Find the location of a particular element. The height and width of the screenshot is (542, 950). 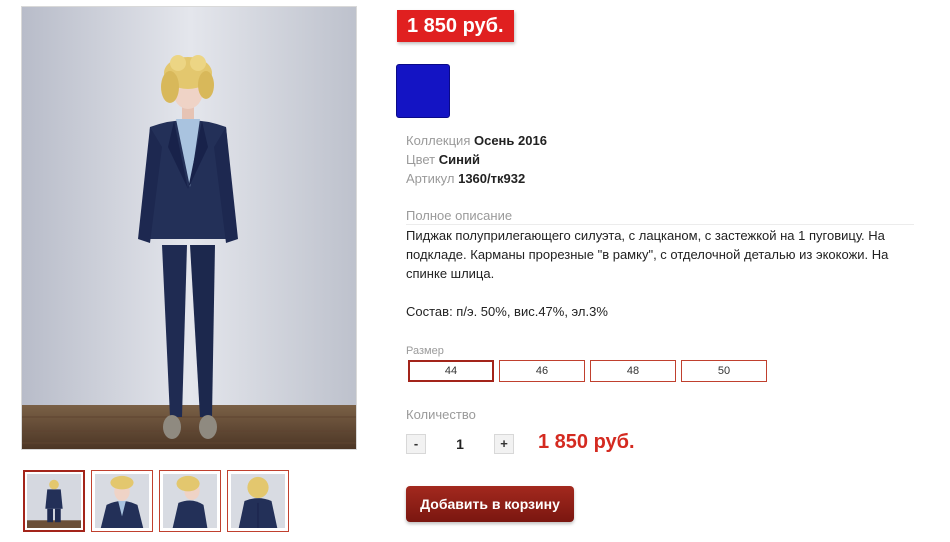

meta-color: Цвет Синий is located at coordinates (476, 159).